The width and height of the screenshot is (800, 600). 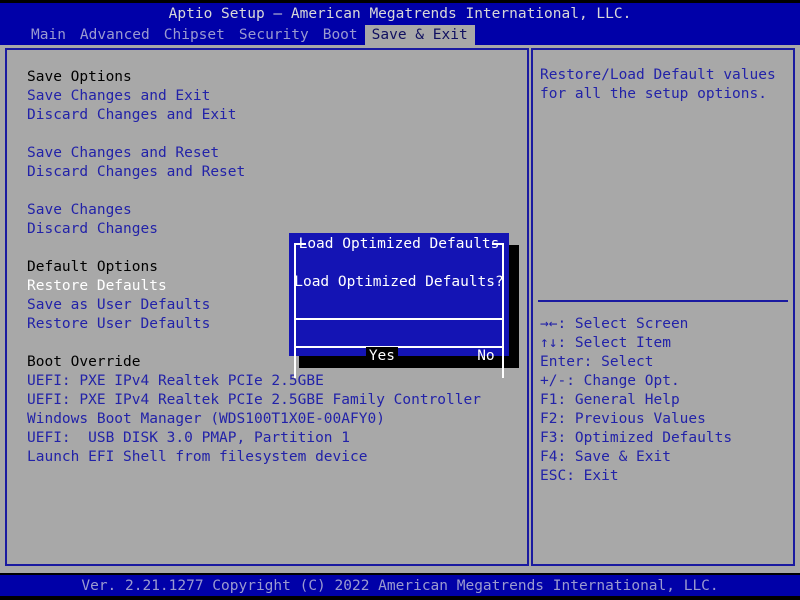 I want to click on legend-esc-exit: ESC: Exit, so click(x=579, y=476).